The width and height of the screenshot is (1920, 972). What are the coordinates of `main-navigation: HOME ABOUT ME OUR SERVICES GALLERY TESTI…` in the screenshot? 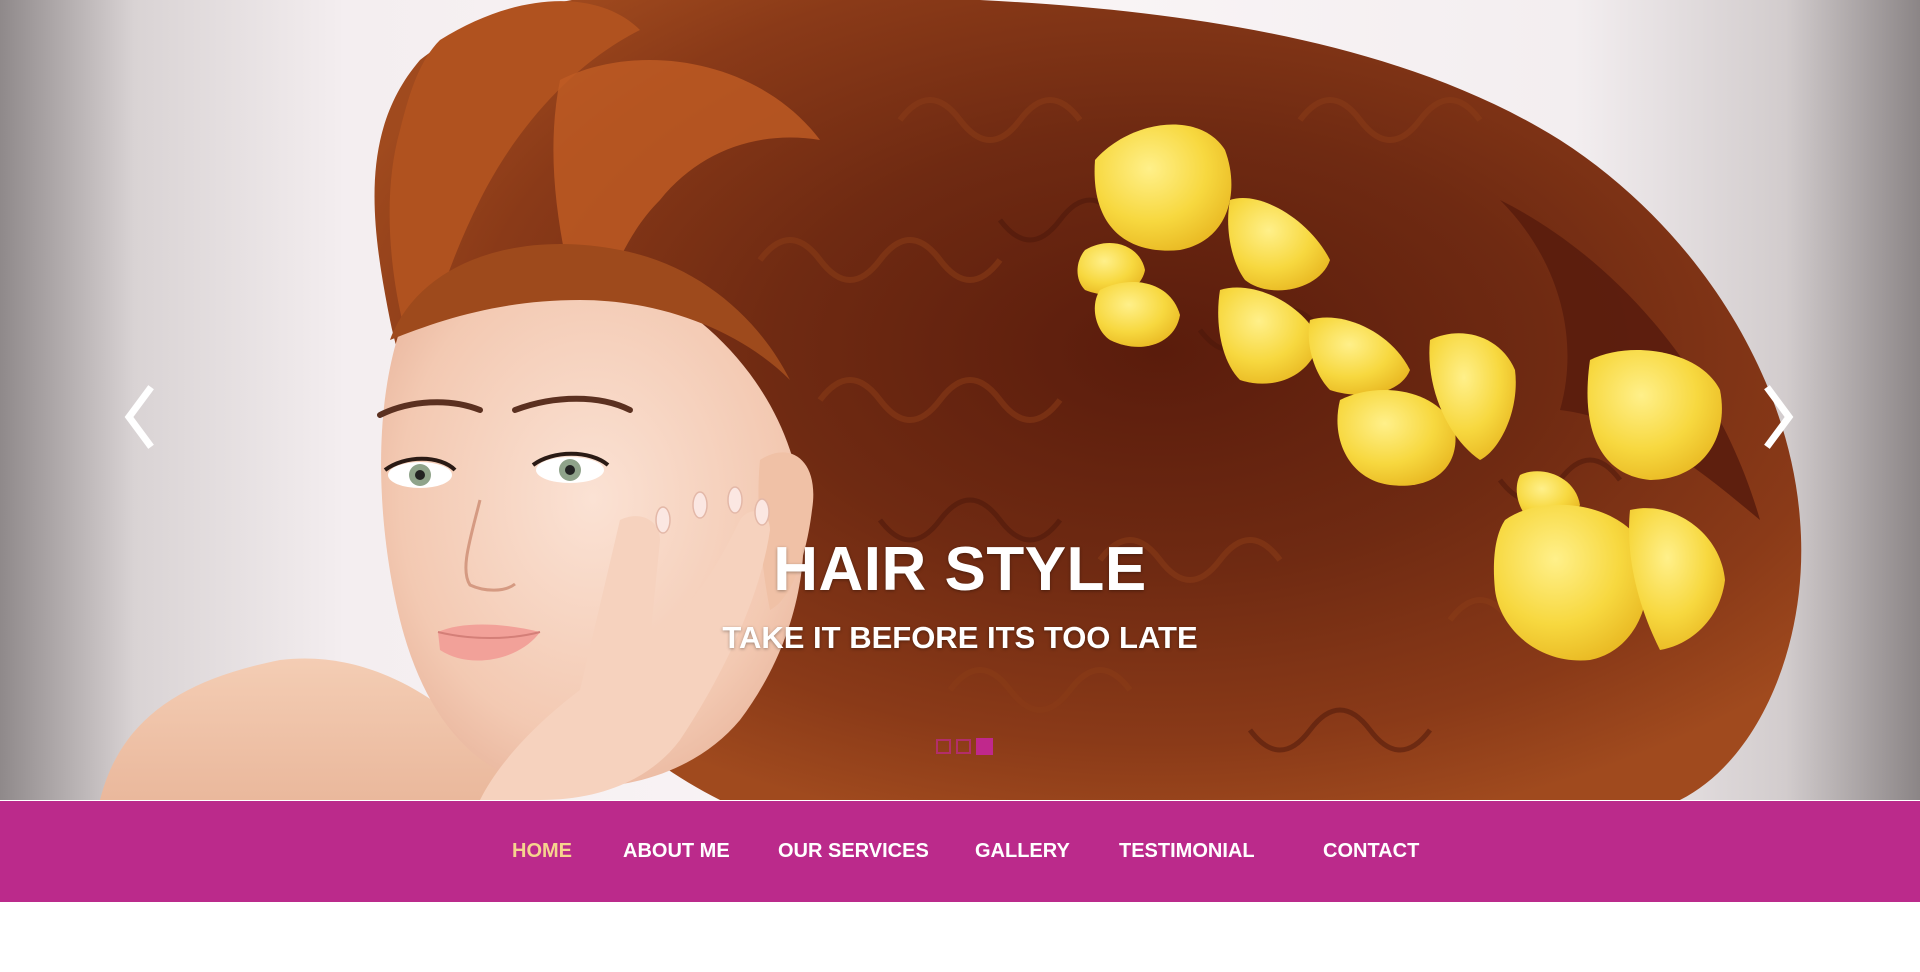 It's located at (960, 851).